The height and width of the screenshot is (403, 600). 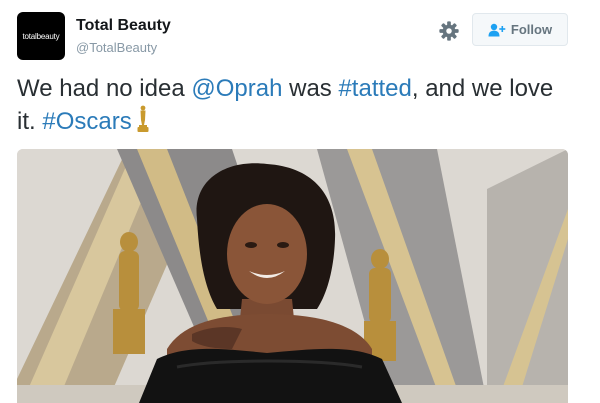 I want to click on account-handle: @TotalBeauty, so click(x=116, y=47).